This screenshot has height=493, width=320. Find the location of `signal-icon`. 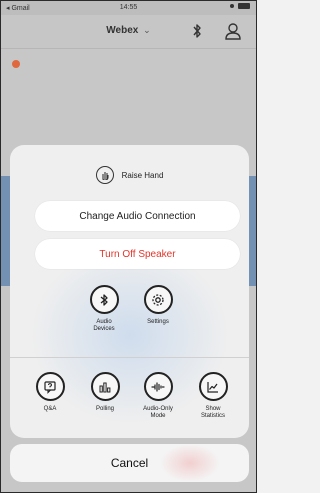

signal-icon is located at coordinates (232, 6).